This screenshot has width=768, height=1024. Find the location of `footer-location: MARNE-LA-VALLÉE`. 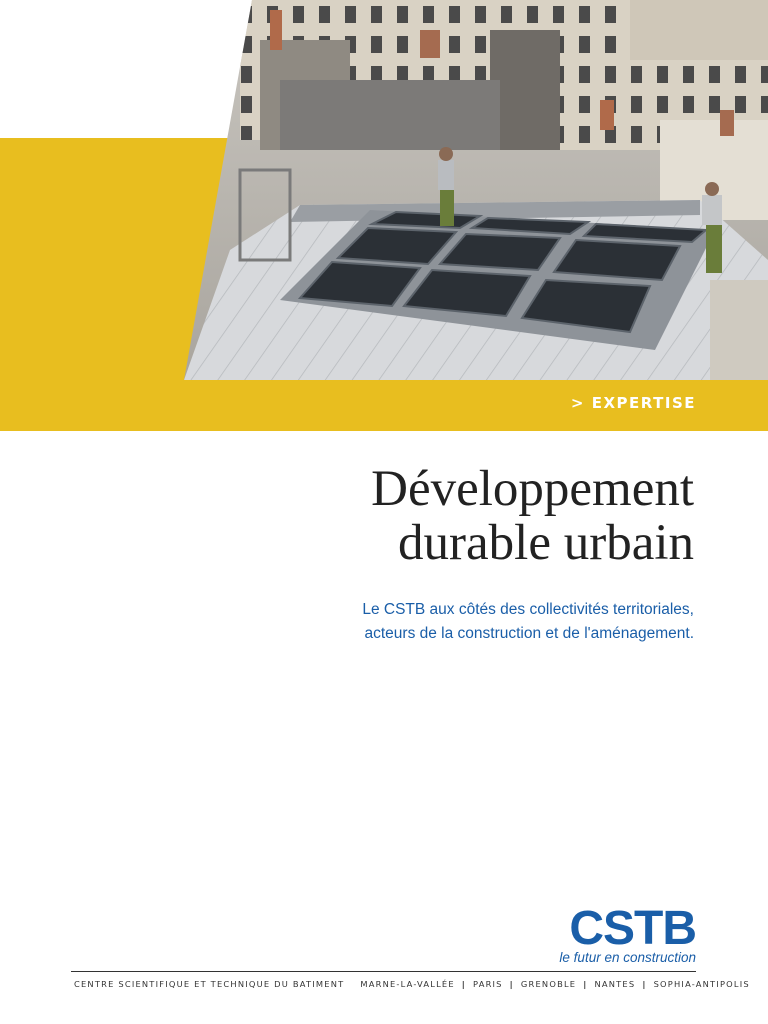

footer-location: MARNE-LA-VALLÉE is located at coordinates (407, 984).